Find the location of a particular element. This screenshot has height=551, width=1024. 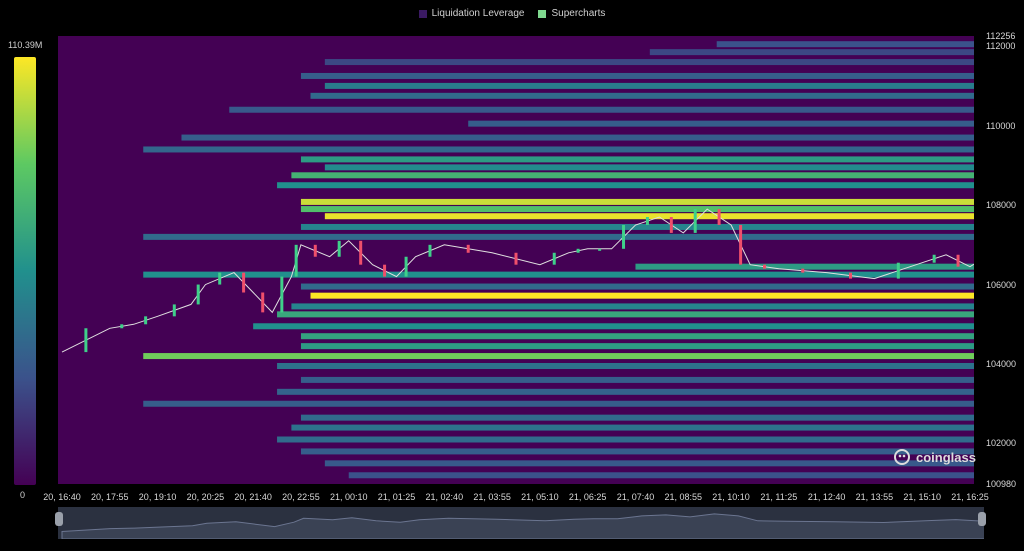

y-tick-3: 108000 is located at coordinates (1001, 205).